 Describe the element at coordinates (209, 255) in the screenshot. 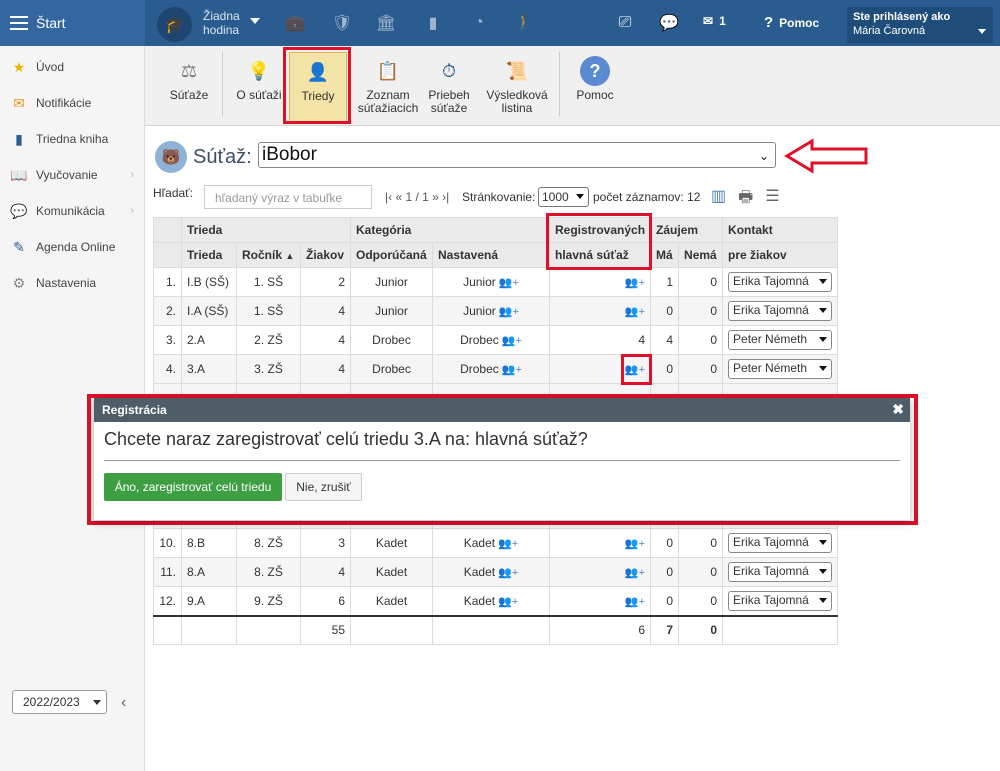

I see `col-trieda: Trieda` at that location.